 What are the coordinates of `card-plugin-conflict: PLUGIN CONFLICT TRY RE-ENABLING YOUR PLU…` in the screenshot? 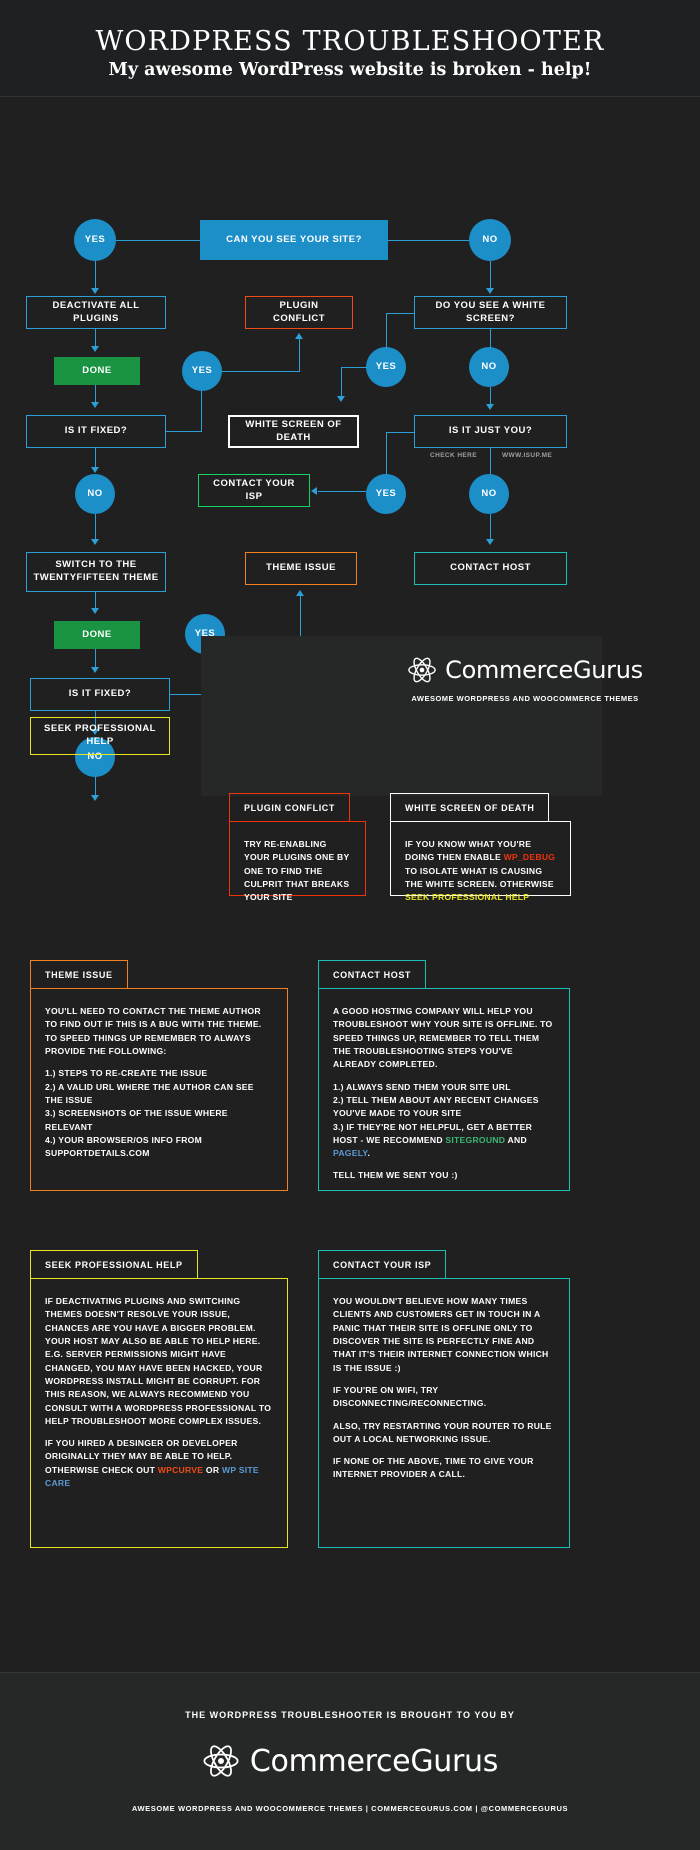 It's located at (297, 847).